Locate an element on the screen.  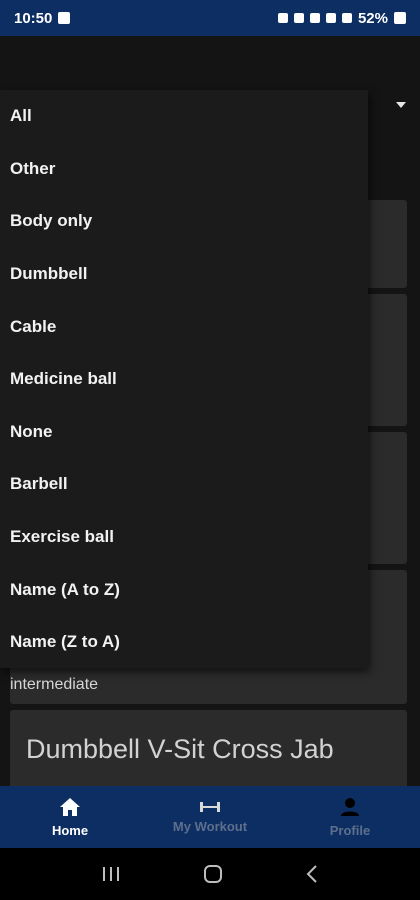
system-navigation-bar is located at coordinates (210, 874).